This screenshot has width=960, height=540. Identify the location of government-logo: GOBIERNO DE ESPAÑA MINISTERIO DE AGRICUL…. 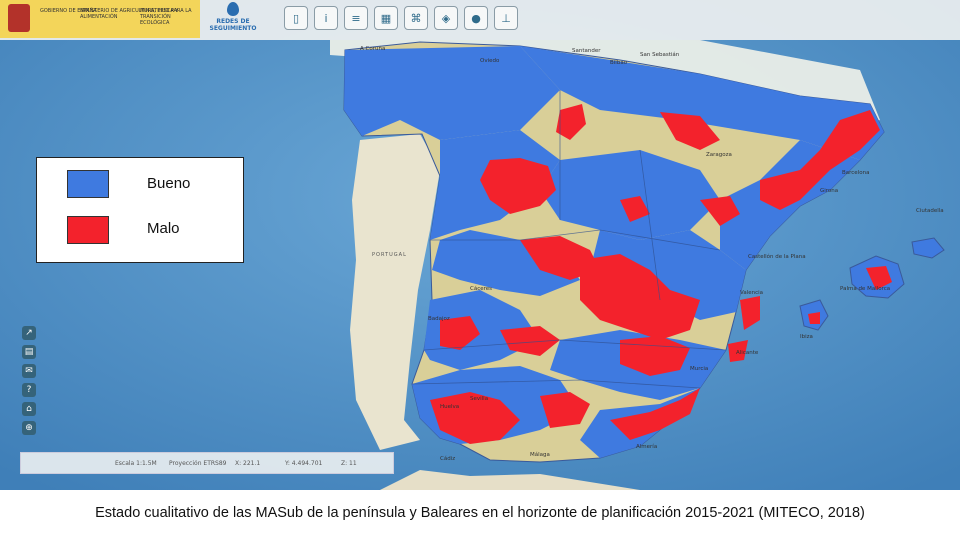
(100, 19).